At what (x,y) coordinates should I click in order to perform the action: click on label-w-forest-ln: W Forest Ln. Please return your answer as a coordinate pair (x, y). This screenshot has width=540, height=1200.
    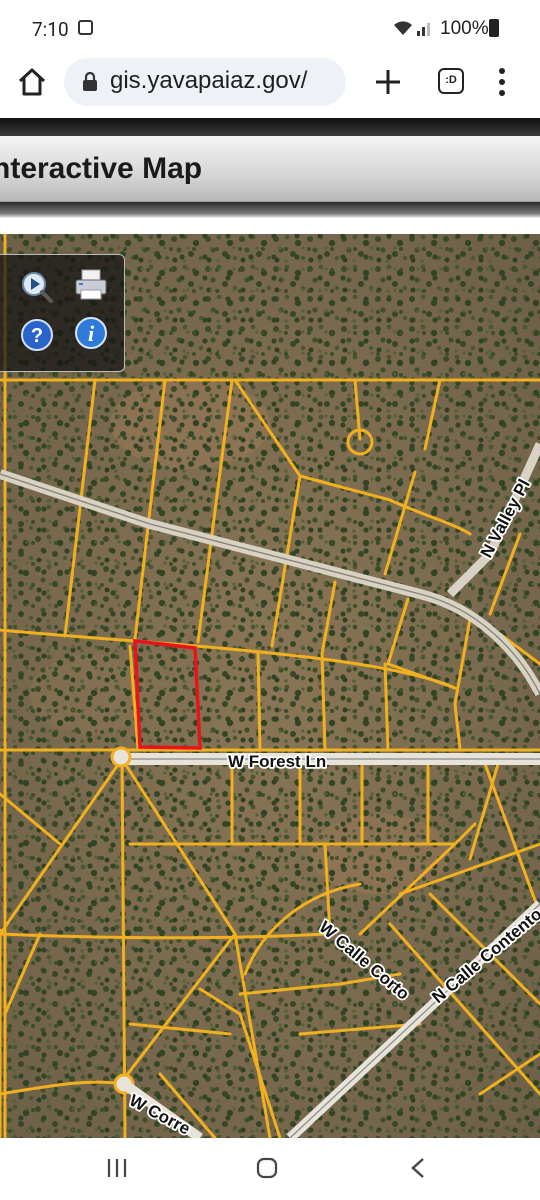
    Looking at the image, I should click on (277, 761).